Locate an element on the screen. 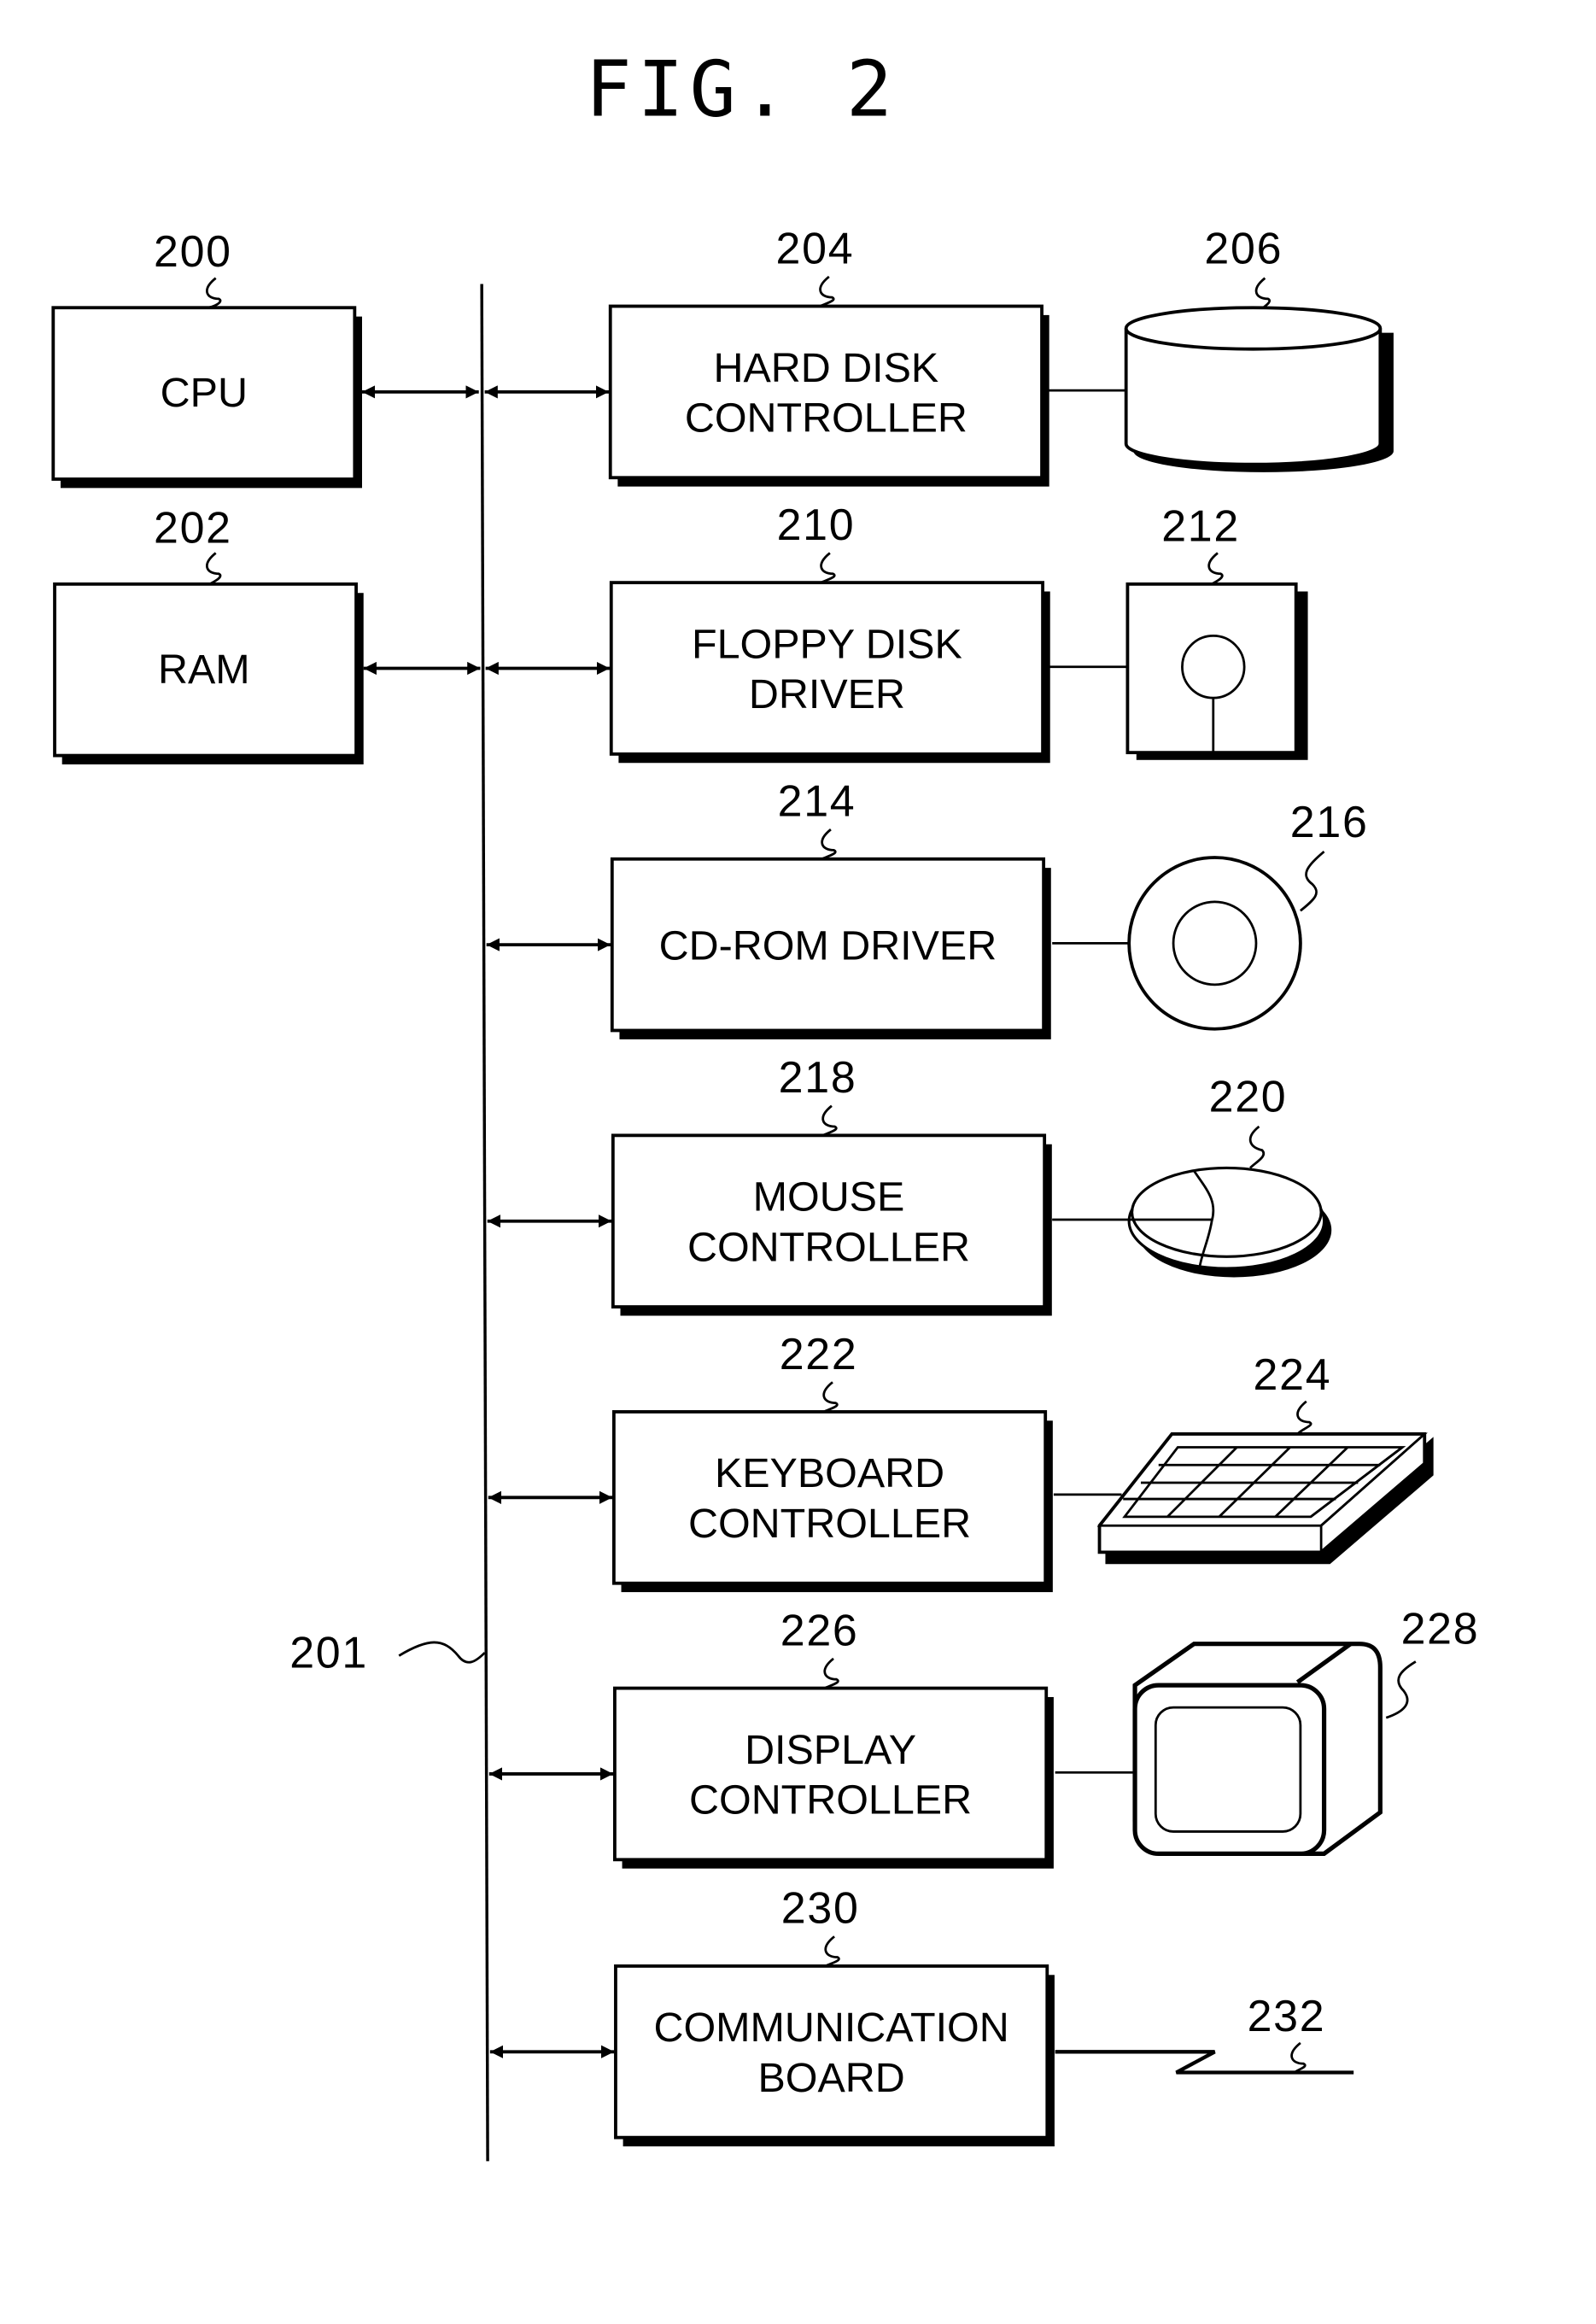  communication-line-ref: 232 is located at coordinates (1287, 2016).